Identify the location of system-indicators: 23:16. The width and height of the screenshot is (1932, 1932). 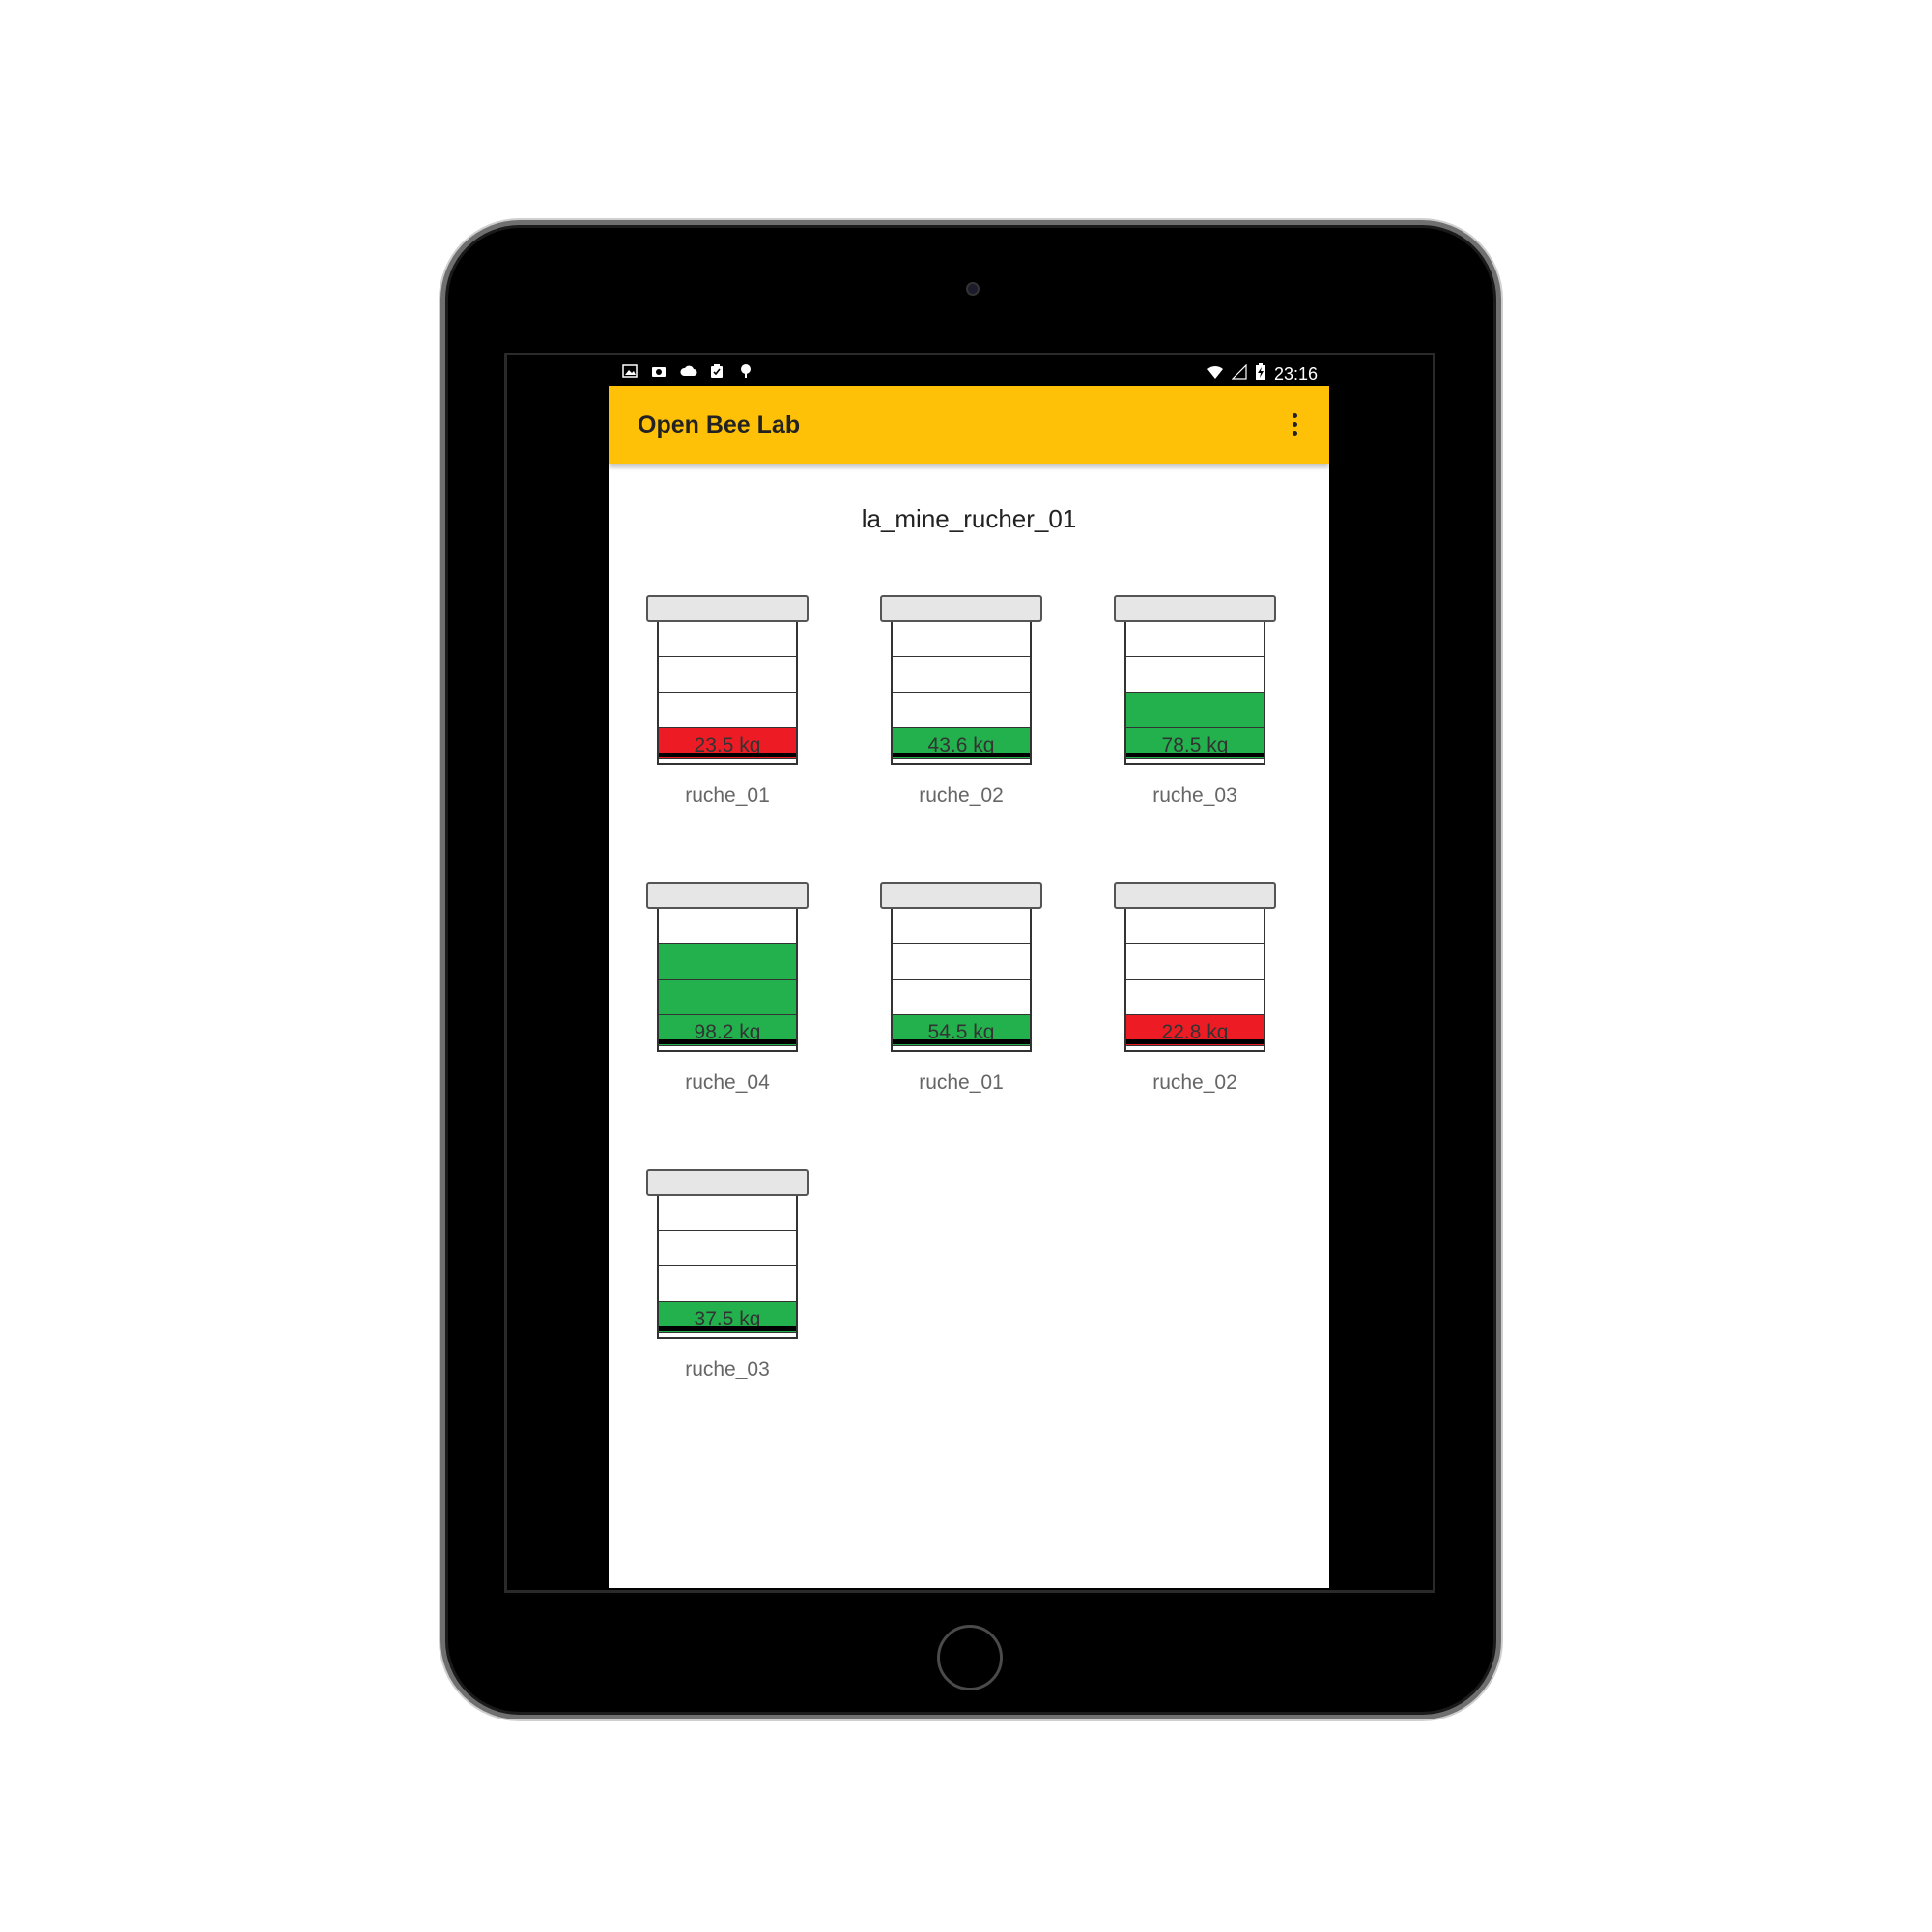
(1262, 374).